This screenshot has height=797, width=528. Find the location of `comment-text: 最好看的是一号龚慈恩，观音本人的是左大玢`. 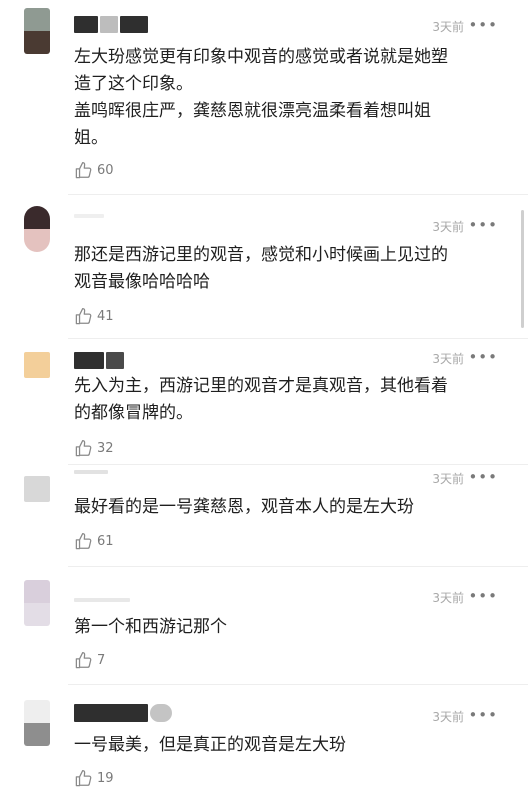

comment-text: 最好看的是一号龚慈恩，观音本人的是左大玢 is located at coordinates (289, 507).